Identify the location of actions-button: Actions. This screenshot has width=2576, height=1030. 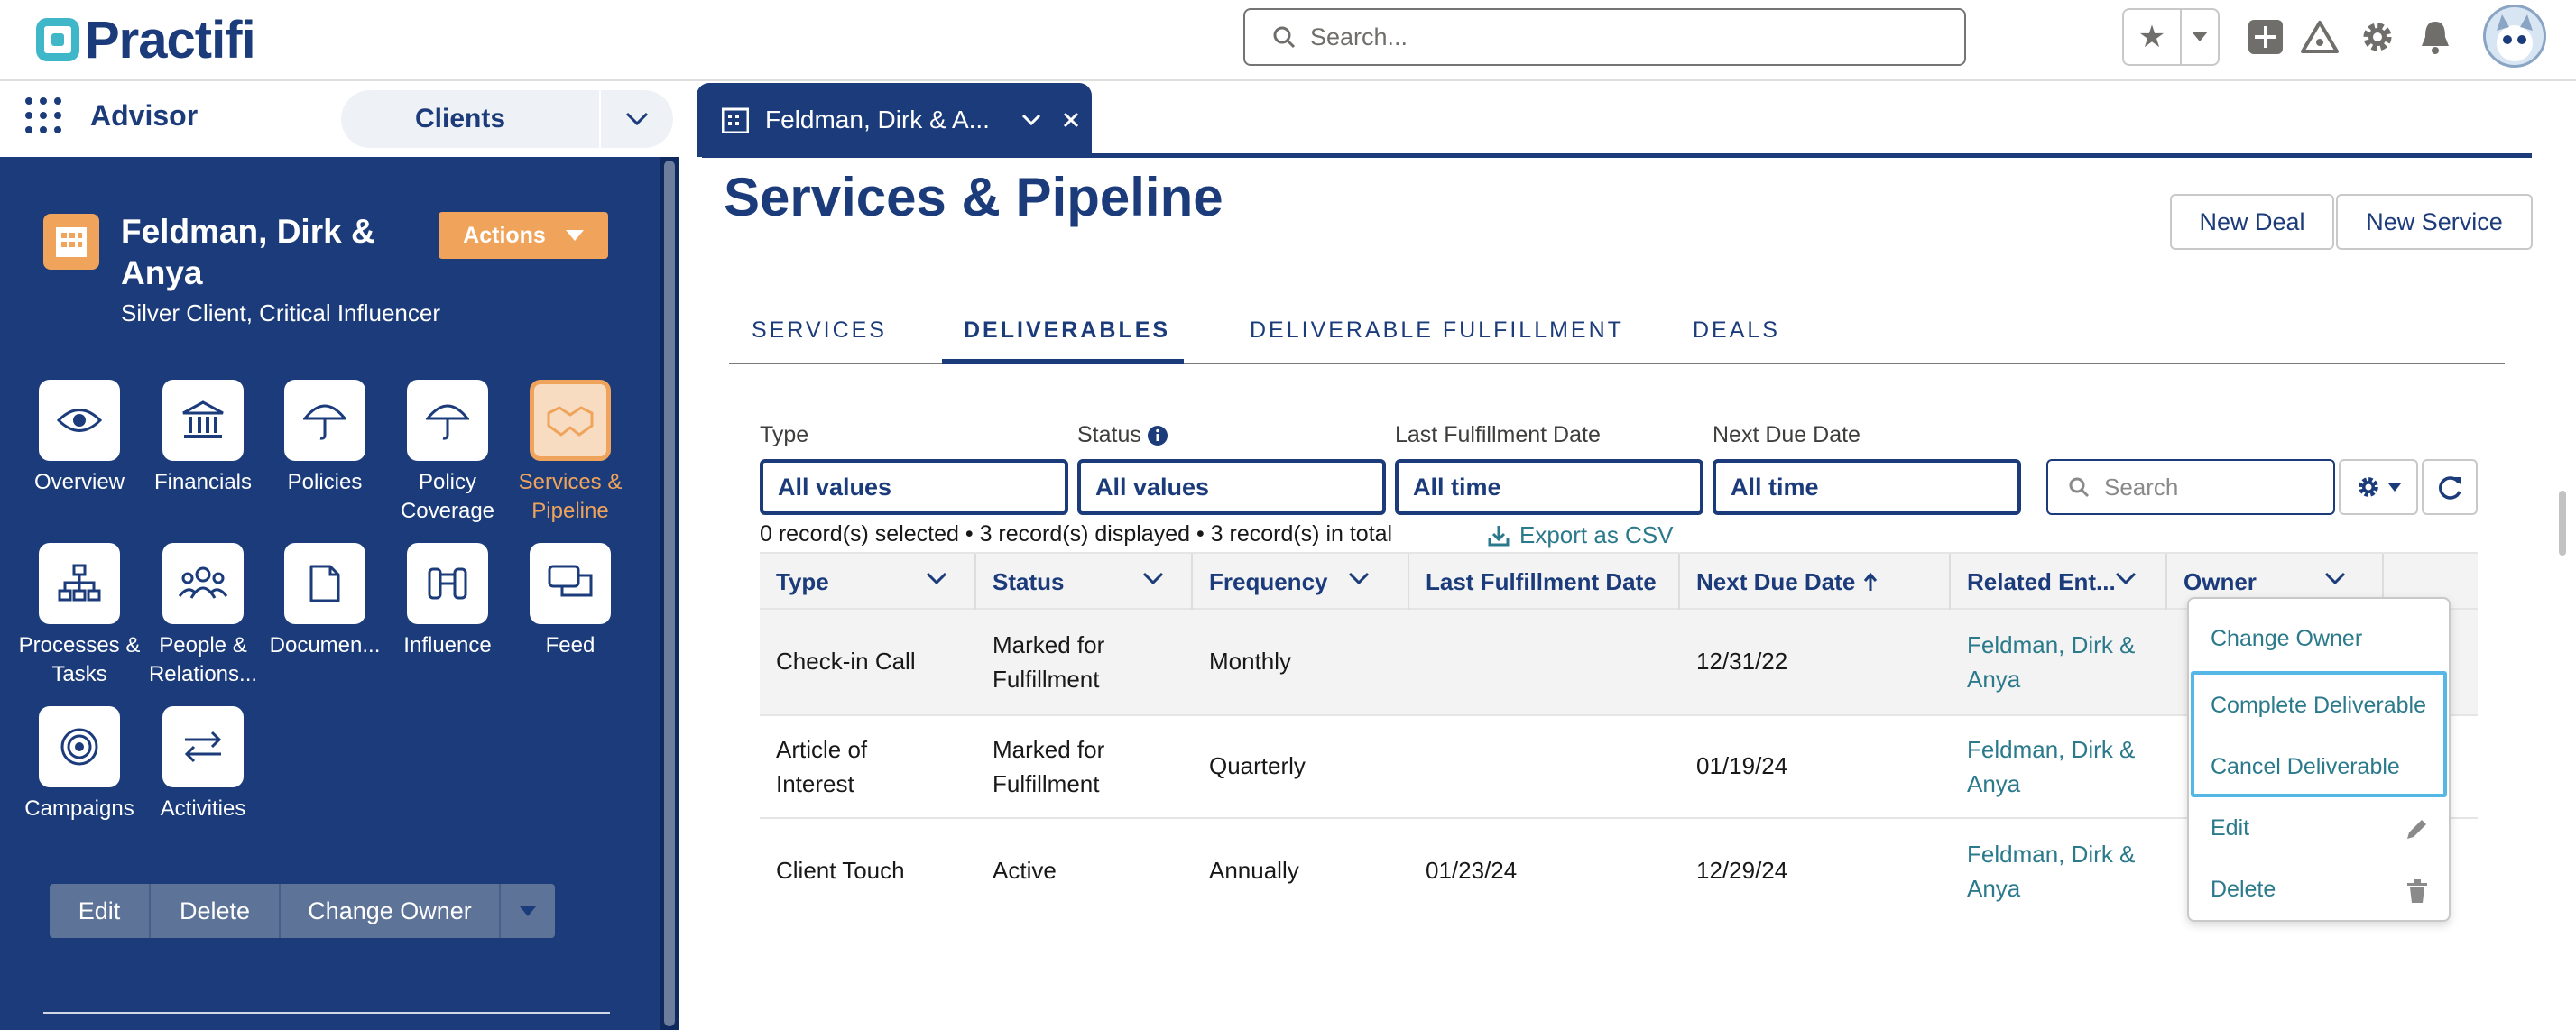
(523, 236).